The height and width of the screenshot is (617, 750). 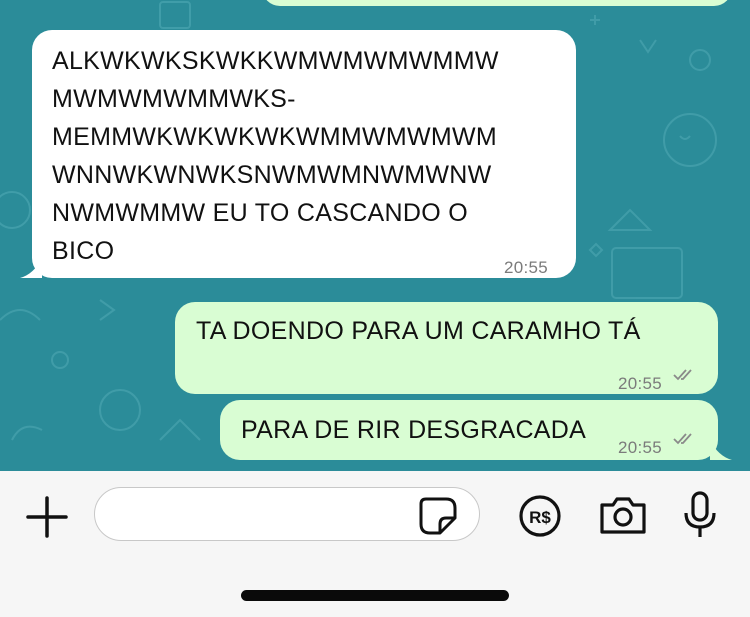 What do you see at coordinates (375, 595) in the screenshot?
I see `home-indicator` at bounding box center [375, 595].